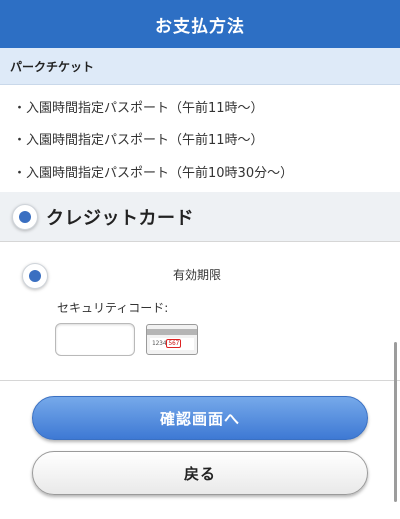 The height and width of the screenshot is (519, 400). I want to click on saved-card-radio, so click(35, 276).